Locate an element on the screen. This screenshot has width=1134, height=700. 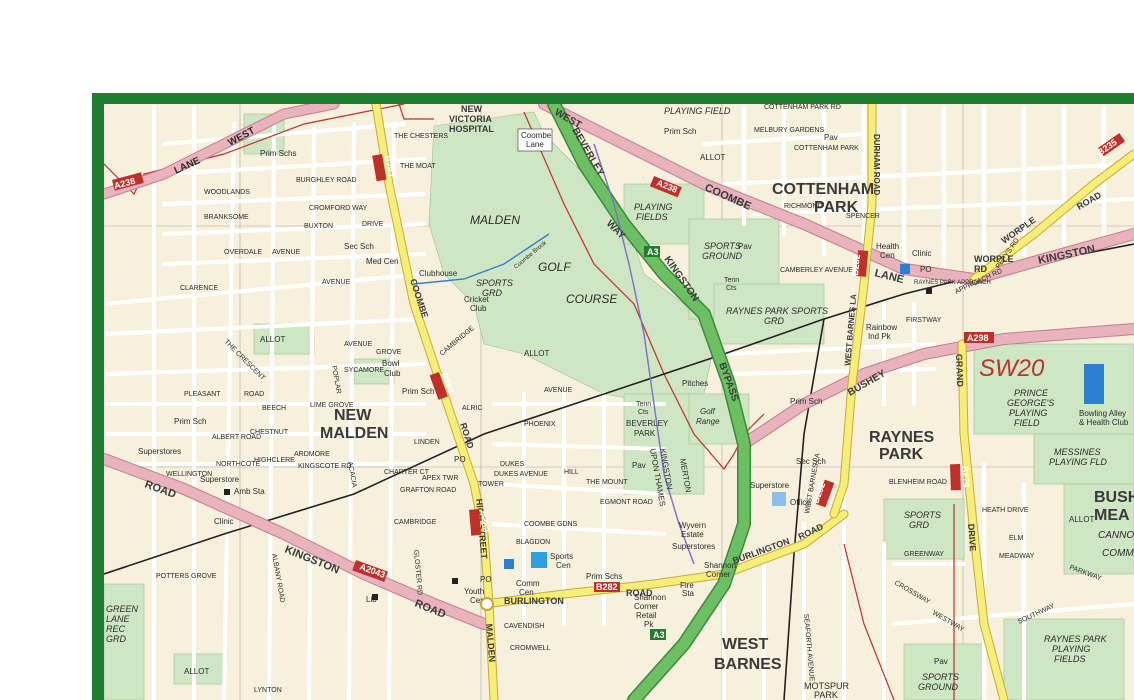
shannon-retail-4: Pk is located at coordinates (649, 624).